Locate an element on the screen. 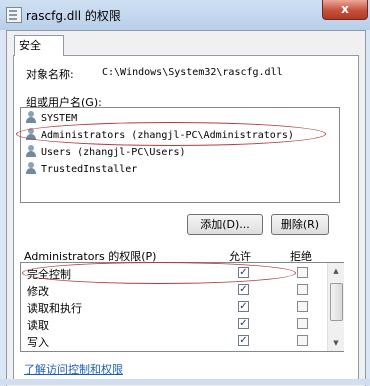 The width and height of the screenshot is (370, 386). title-bar: rascfg.dll 的权限 x is located at coordinates (185, 15).